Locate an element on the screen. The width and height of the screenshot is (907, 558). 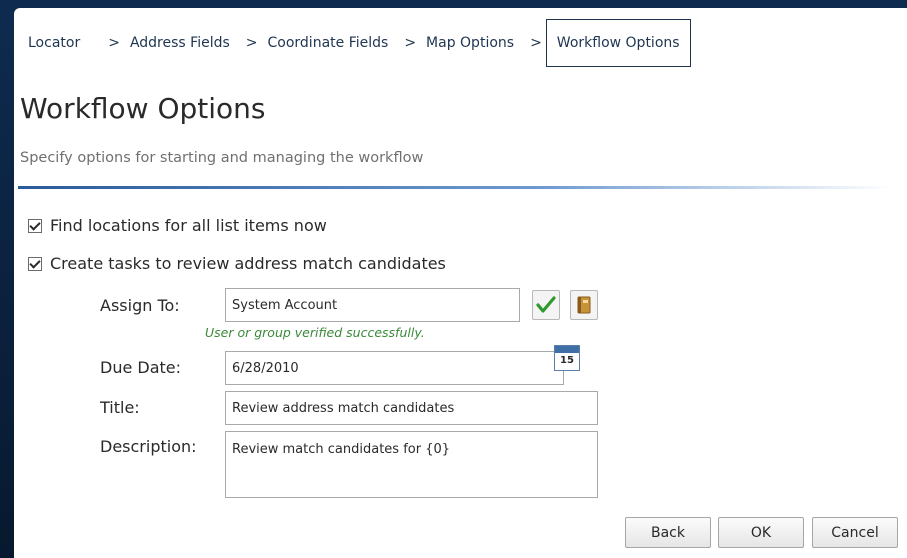
breadcrumb-address-fields: Address Fields is located at coordinates (180, 43).